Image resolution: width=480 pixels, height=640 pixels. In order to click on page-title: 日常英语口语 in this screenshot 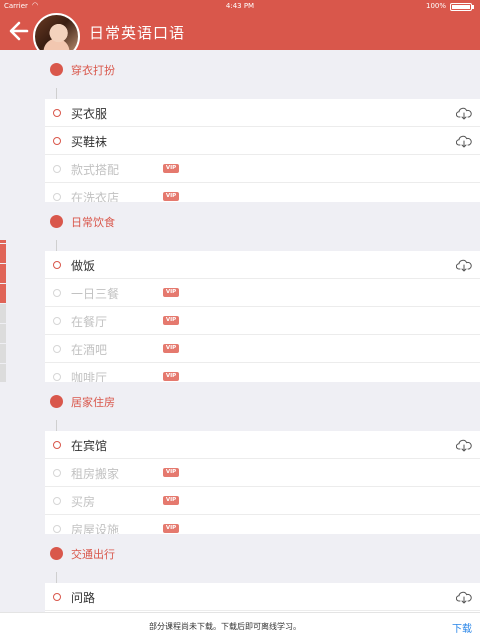, I will do `click(137, 33)`.